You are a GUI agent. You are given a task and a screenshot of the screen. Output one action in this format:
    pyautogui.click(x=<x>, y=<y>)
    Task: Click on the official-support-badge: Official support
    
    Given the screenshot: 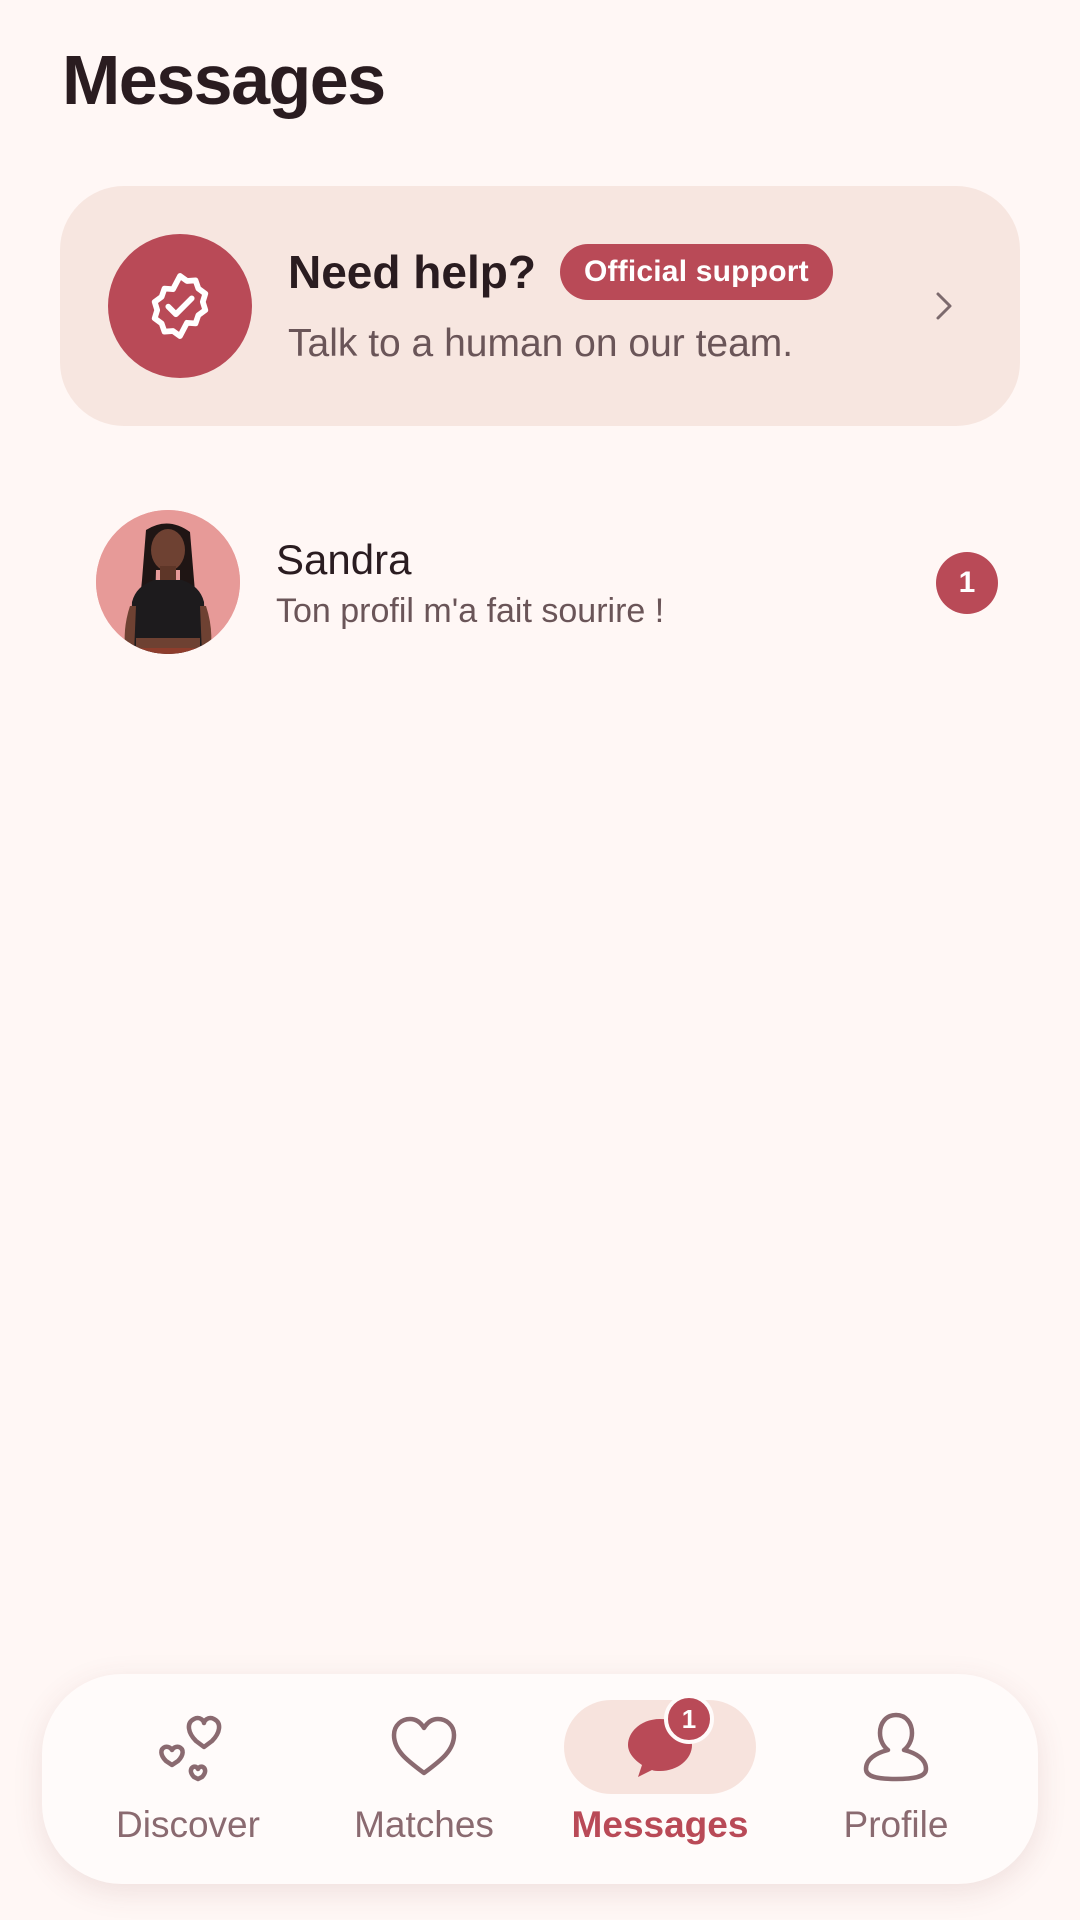 What is the action you would take?
    pyautogui.click(x=696, y=272)
    